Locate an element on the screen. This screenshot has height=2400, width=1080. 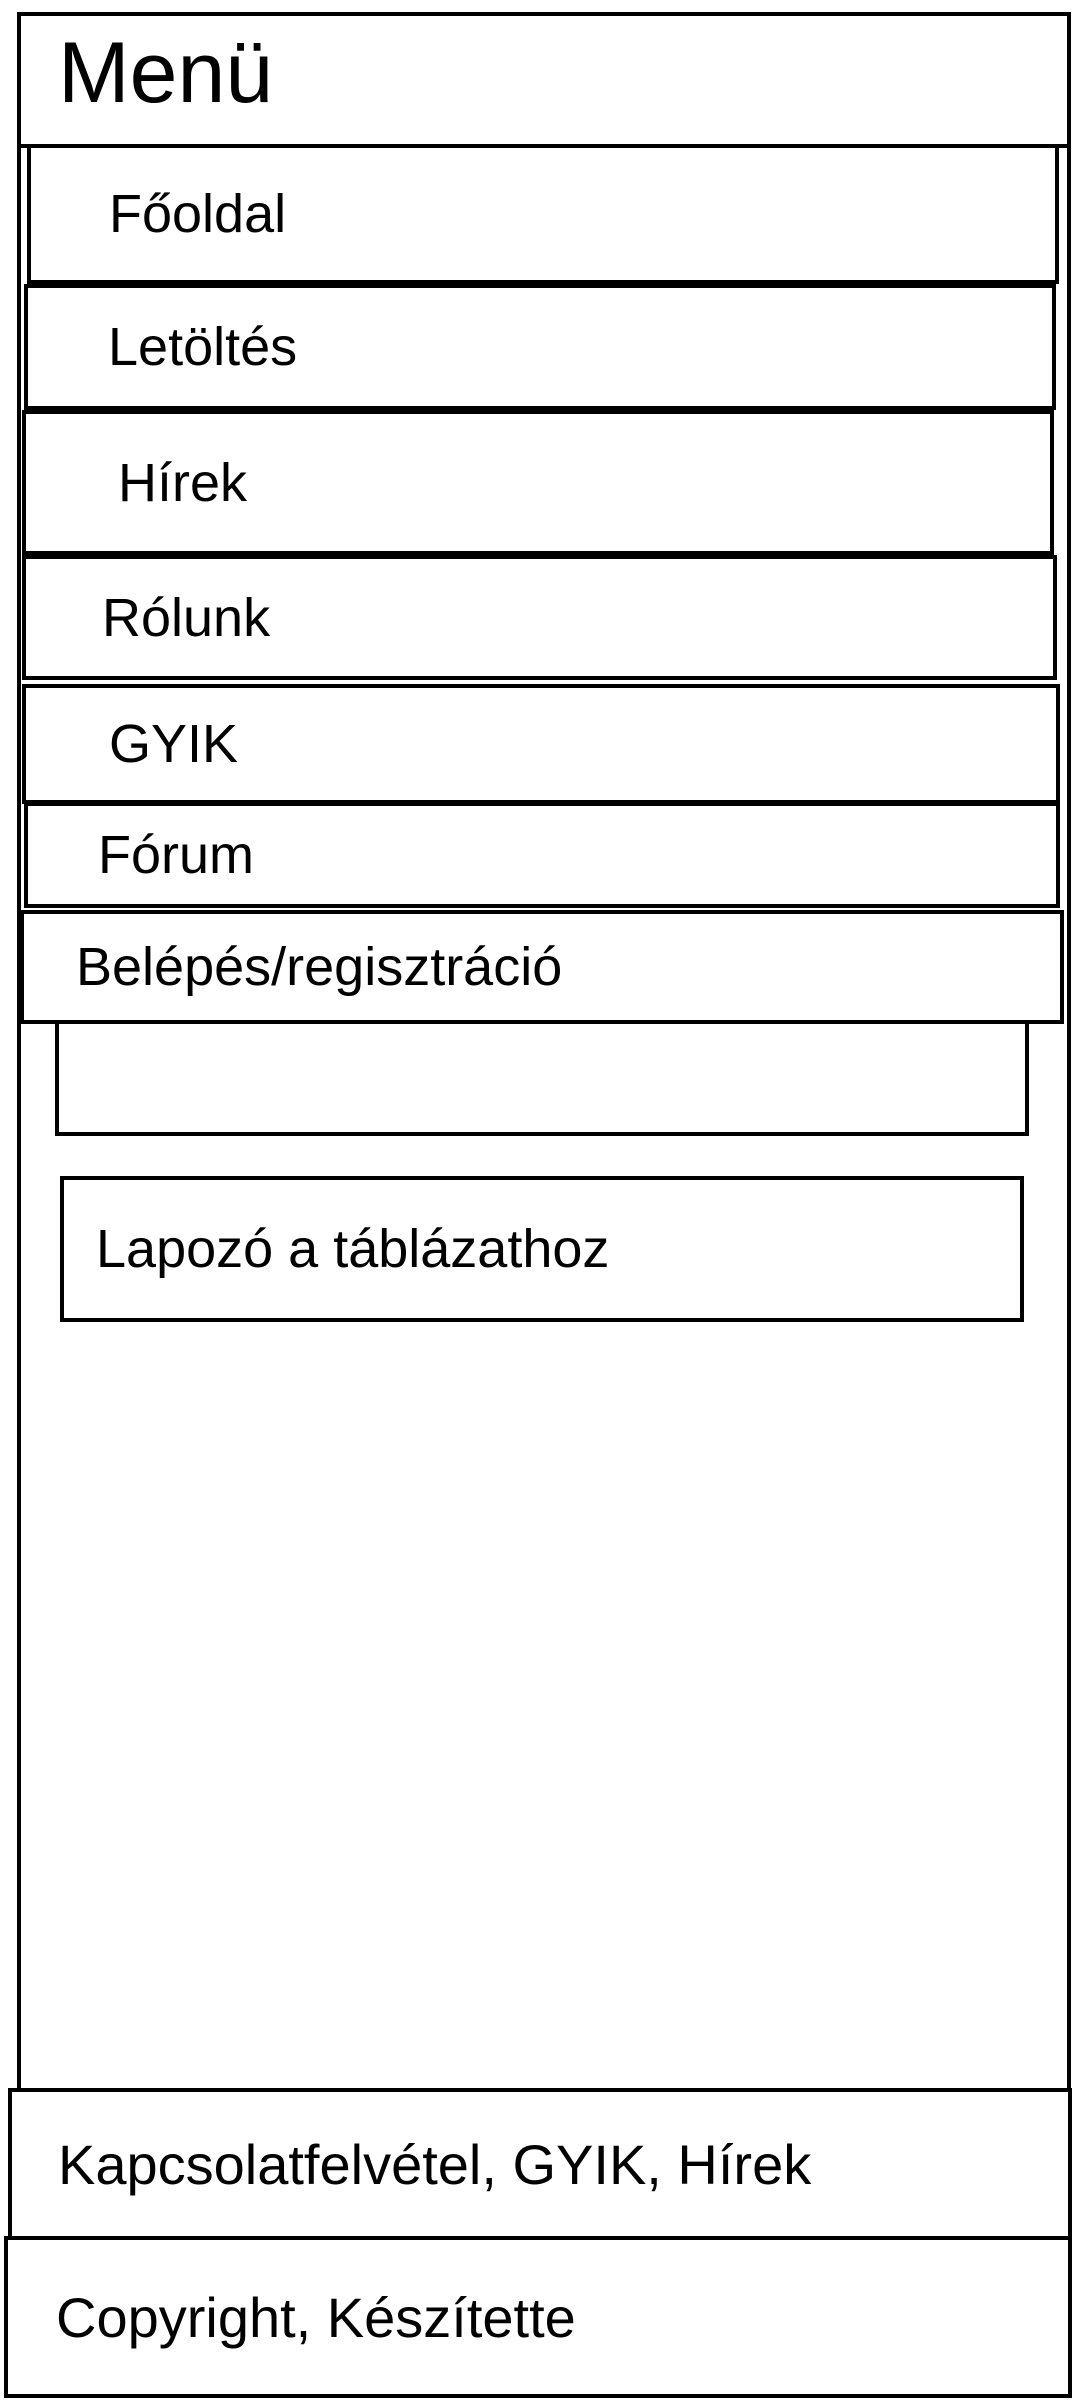
footer-copyright: Copyright, Készítette is located at coordinates (538, 2317).